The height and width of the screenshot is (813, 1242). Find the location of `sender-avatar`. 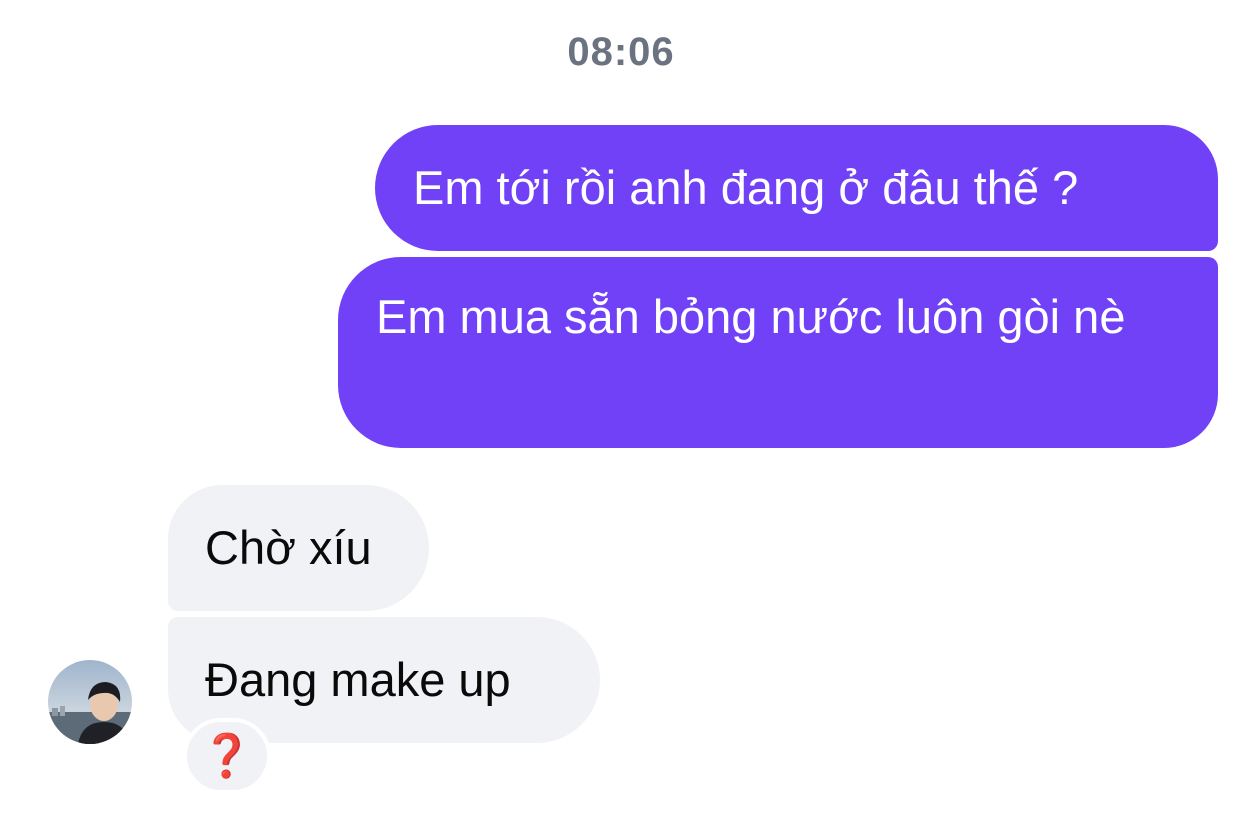

sender-avatar is located at coordinates (90, 702).